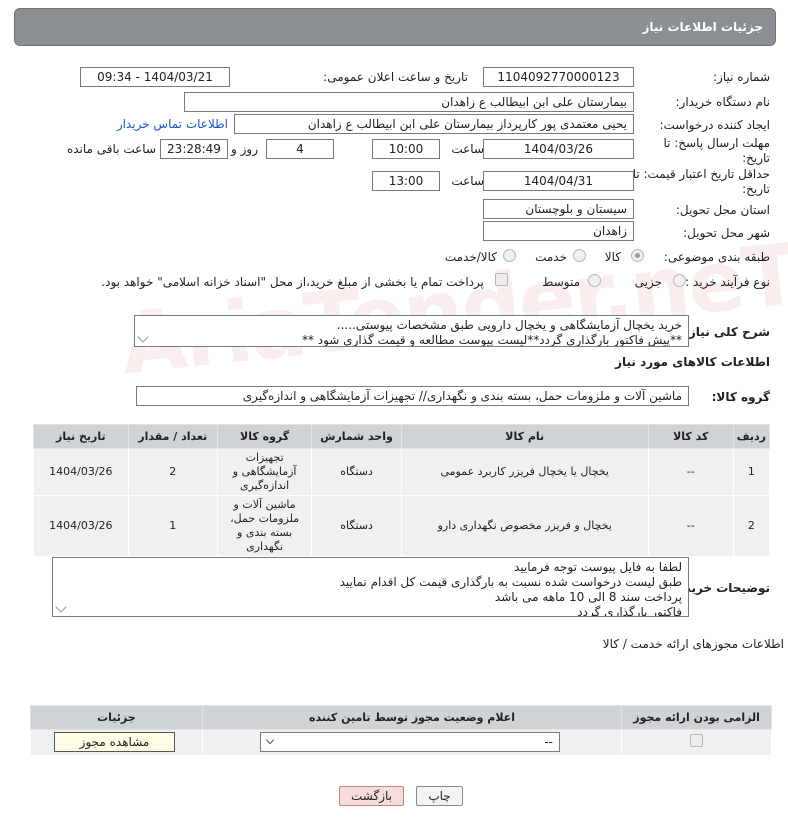 This screenshot has width=788, height=822. Describe the element at coordinates (751, 436) in the screenshot. I see `col-row: ردیف` at that location.